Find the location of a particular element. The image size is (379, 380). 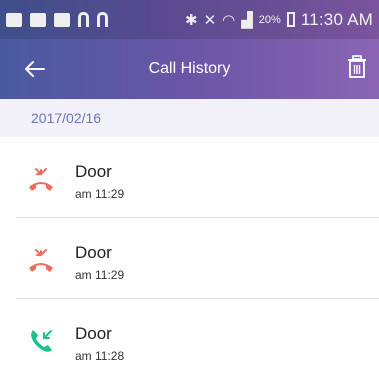

notification-icons is located at coordinates (57, 19).